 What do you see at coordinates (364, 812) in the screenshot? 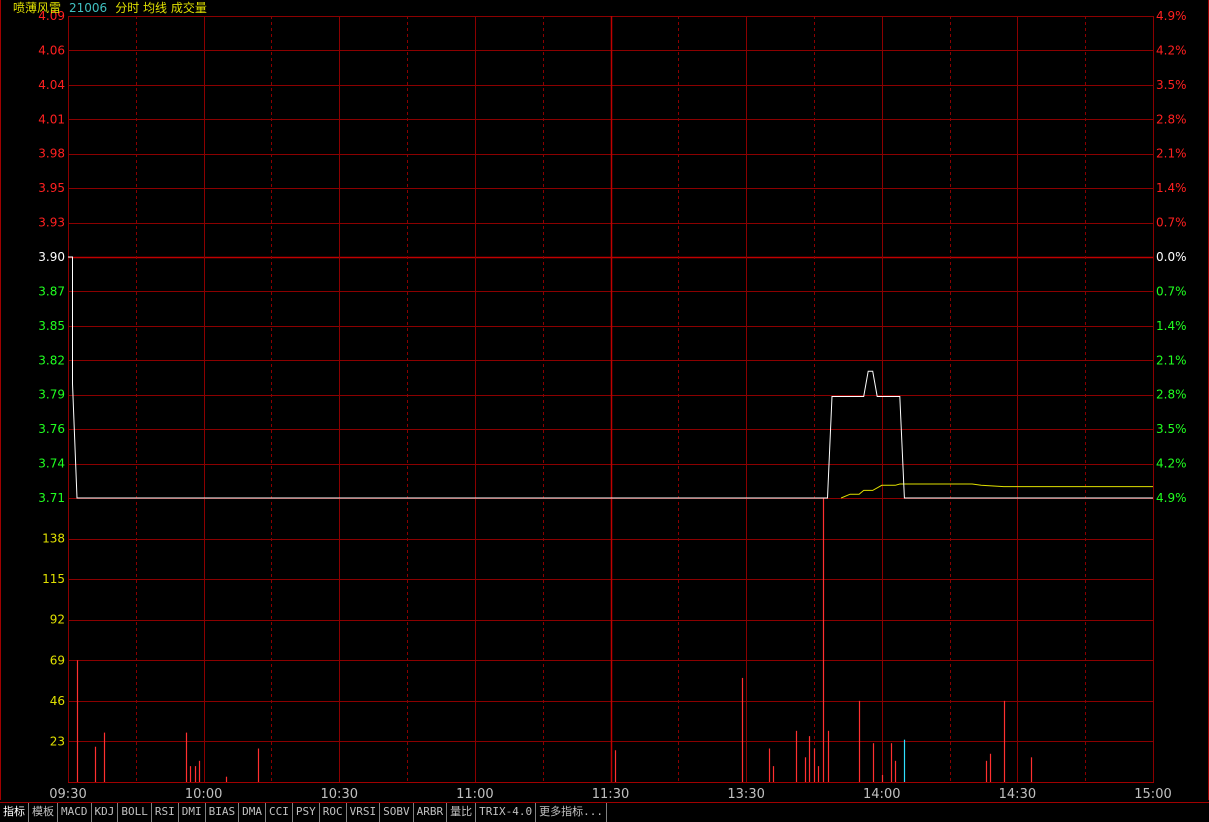
I see `indicator-tab: VRSI` at bounding box center [364, 812].